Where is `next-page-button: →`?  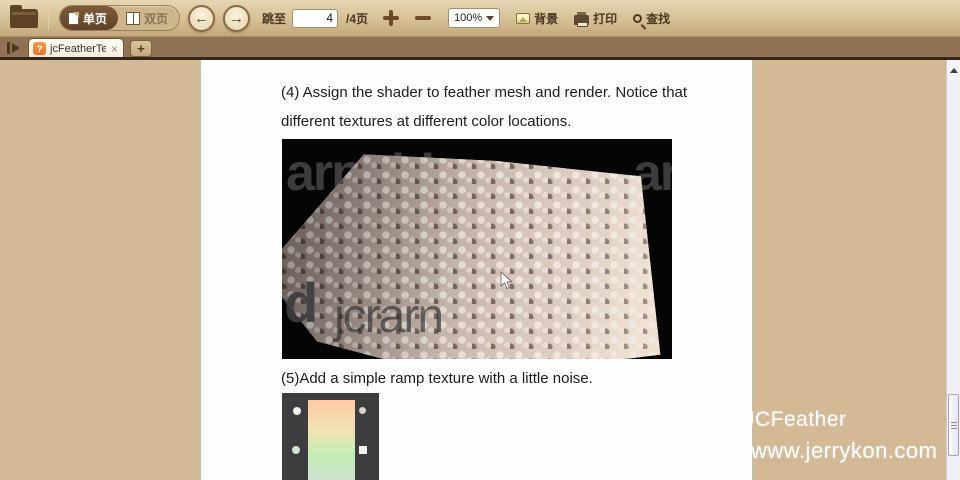
next-page-button: → is located at coordinates (237, 18).